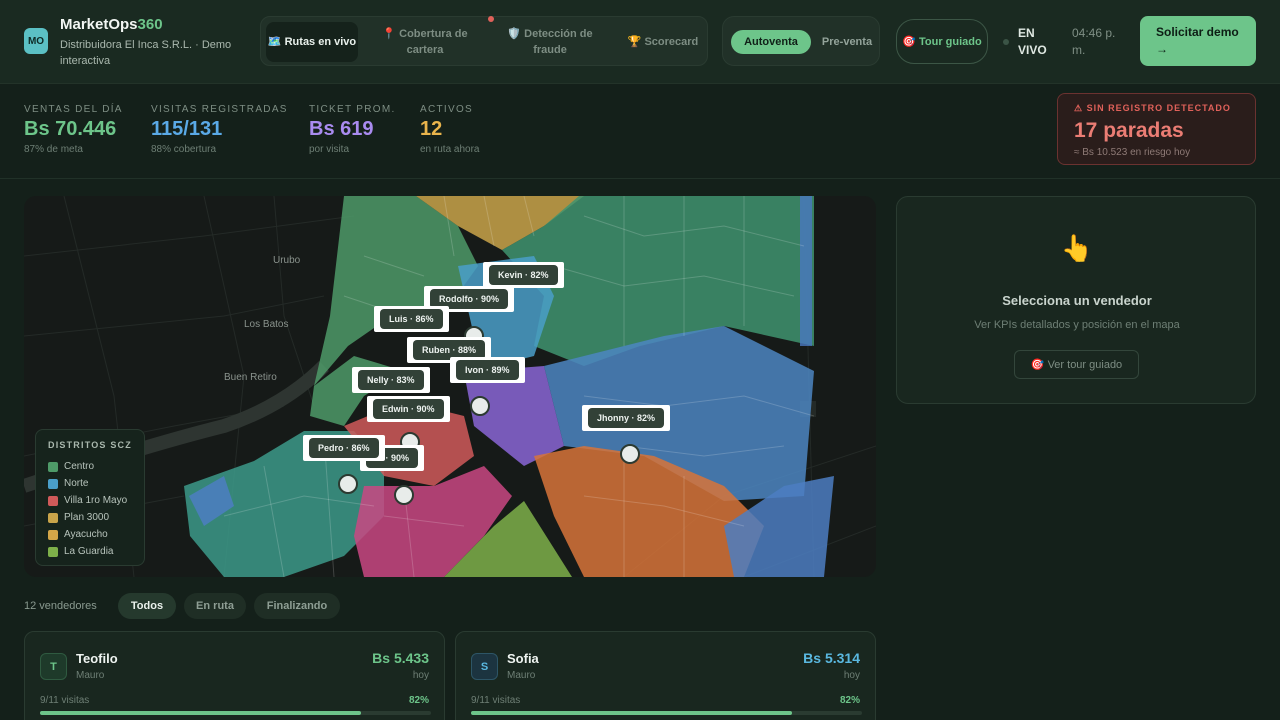 The height and width of the screenshot is (720, 1280). I want to click on vendor-label-text: Pedro · 86%, so click(344, 448).